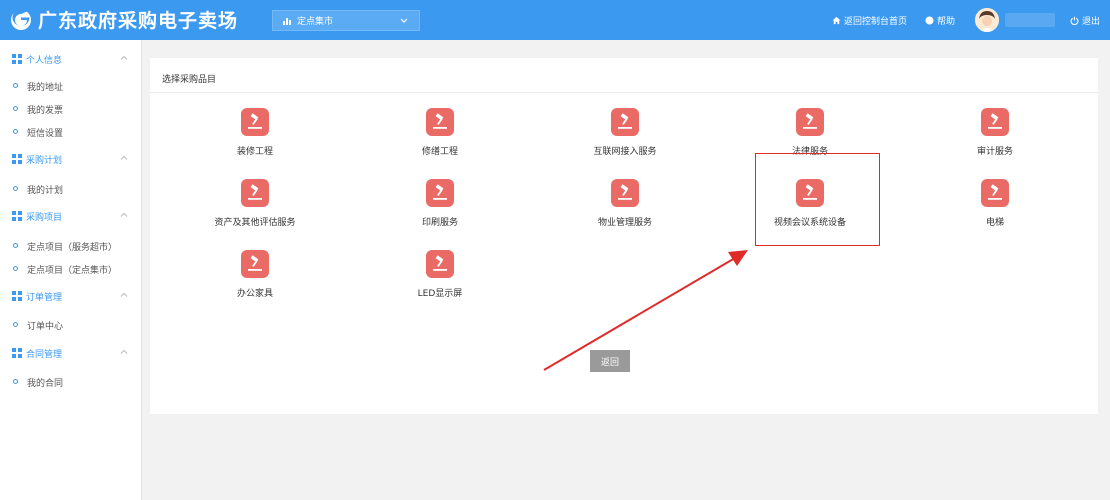 This screenshot has height=500, width=1110. What do you see at coordinates (44, 355) in the screenshot?
I see `sidebar-group-title: 合同管理` at bounding box center [44, 355].